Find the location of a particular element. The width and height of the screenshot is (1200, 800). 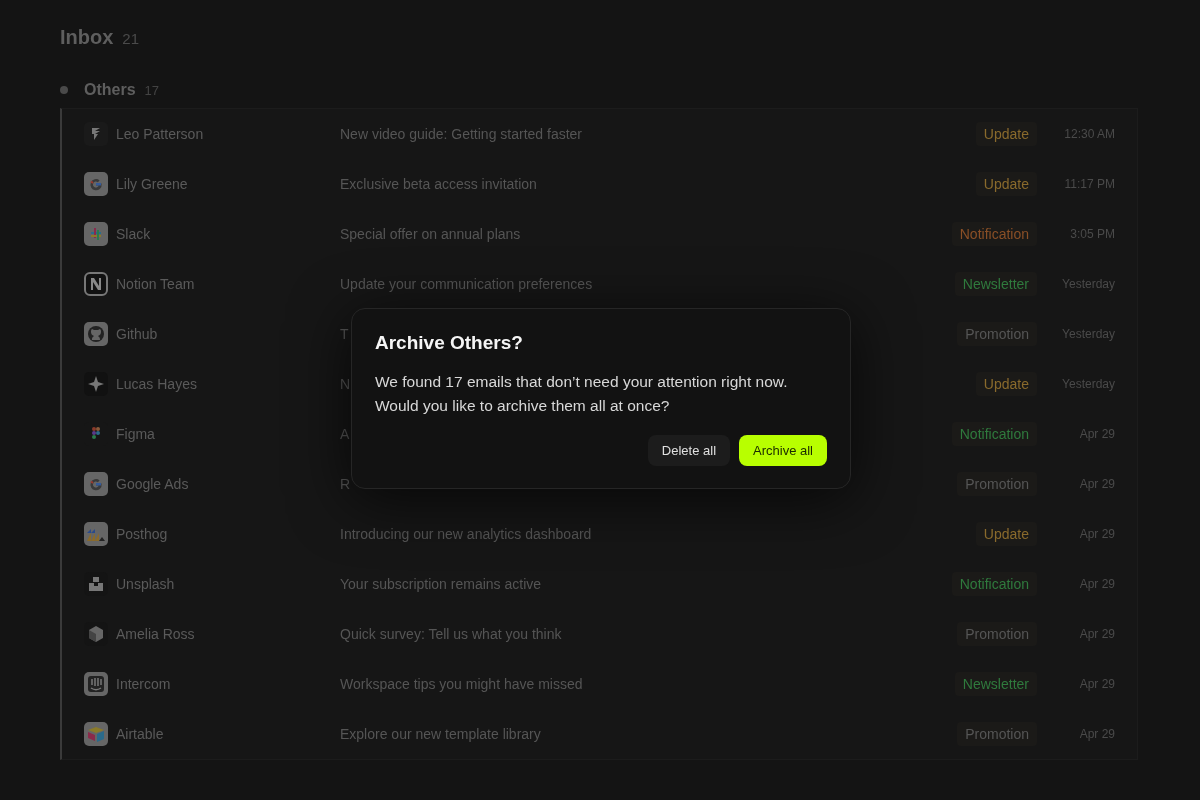

sender-name: Airtable is located at coordinates (140, 734).